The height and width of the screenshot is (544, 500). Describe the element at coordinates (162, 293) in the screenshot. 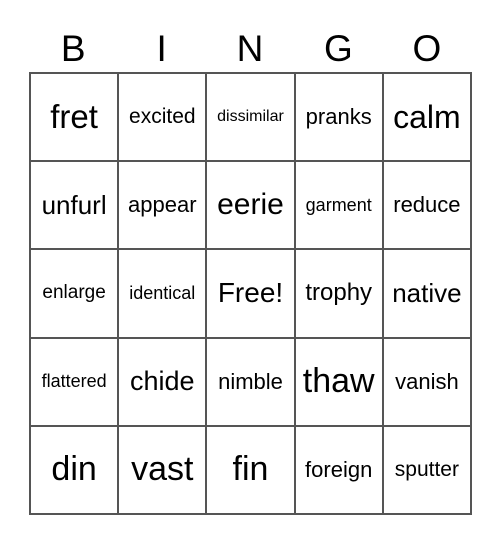

I see `bingo-cell: identical` at that location.